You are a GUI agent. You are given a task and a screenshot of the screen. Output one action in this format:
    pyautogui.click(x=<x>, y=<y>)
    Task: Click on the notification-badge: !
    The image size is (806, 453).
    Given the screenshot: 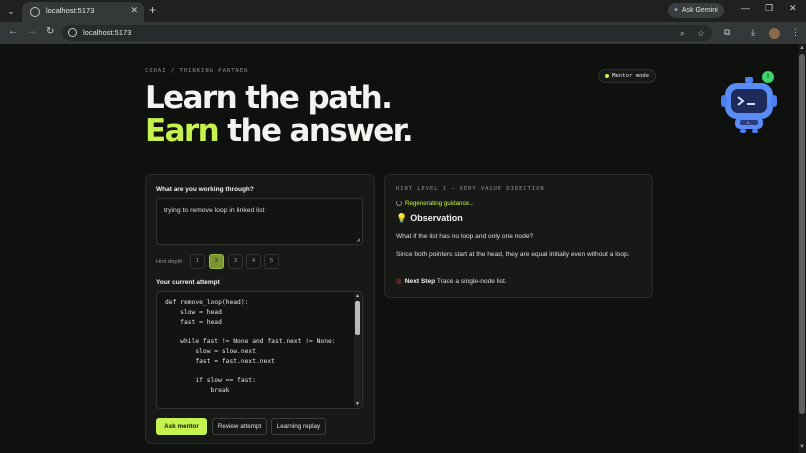 What is the action you would take?
    pyautogui.click(x=768, y=77)
    